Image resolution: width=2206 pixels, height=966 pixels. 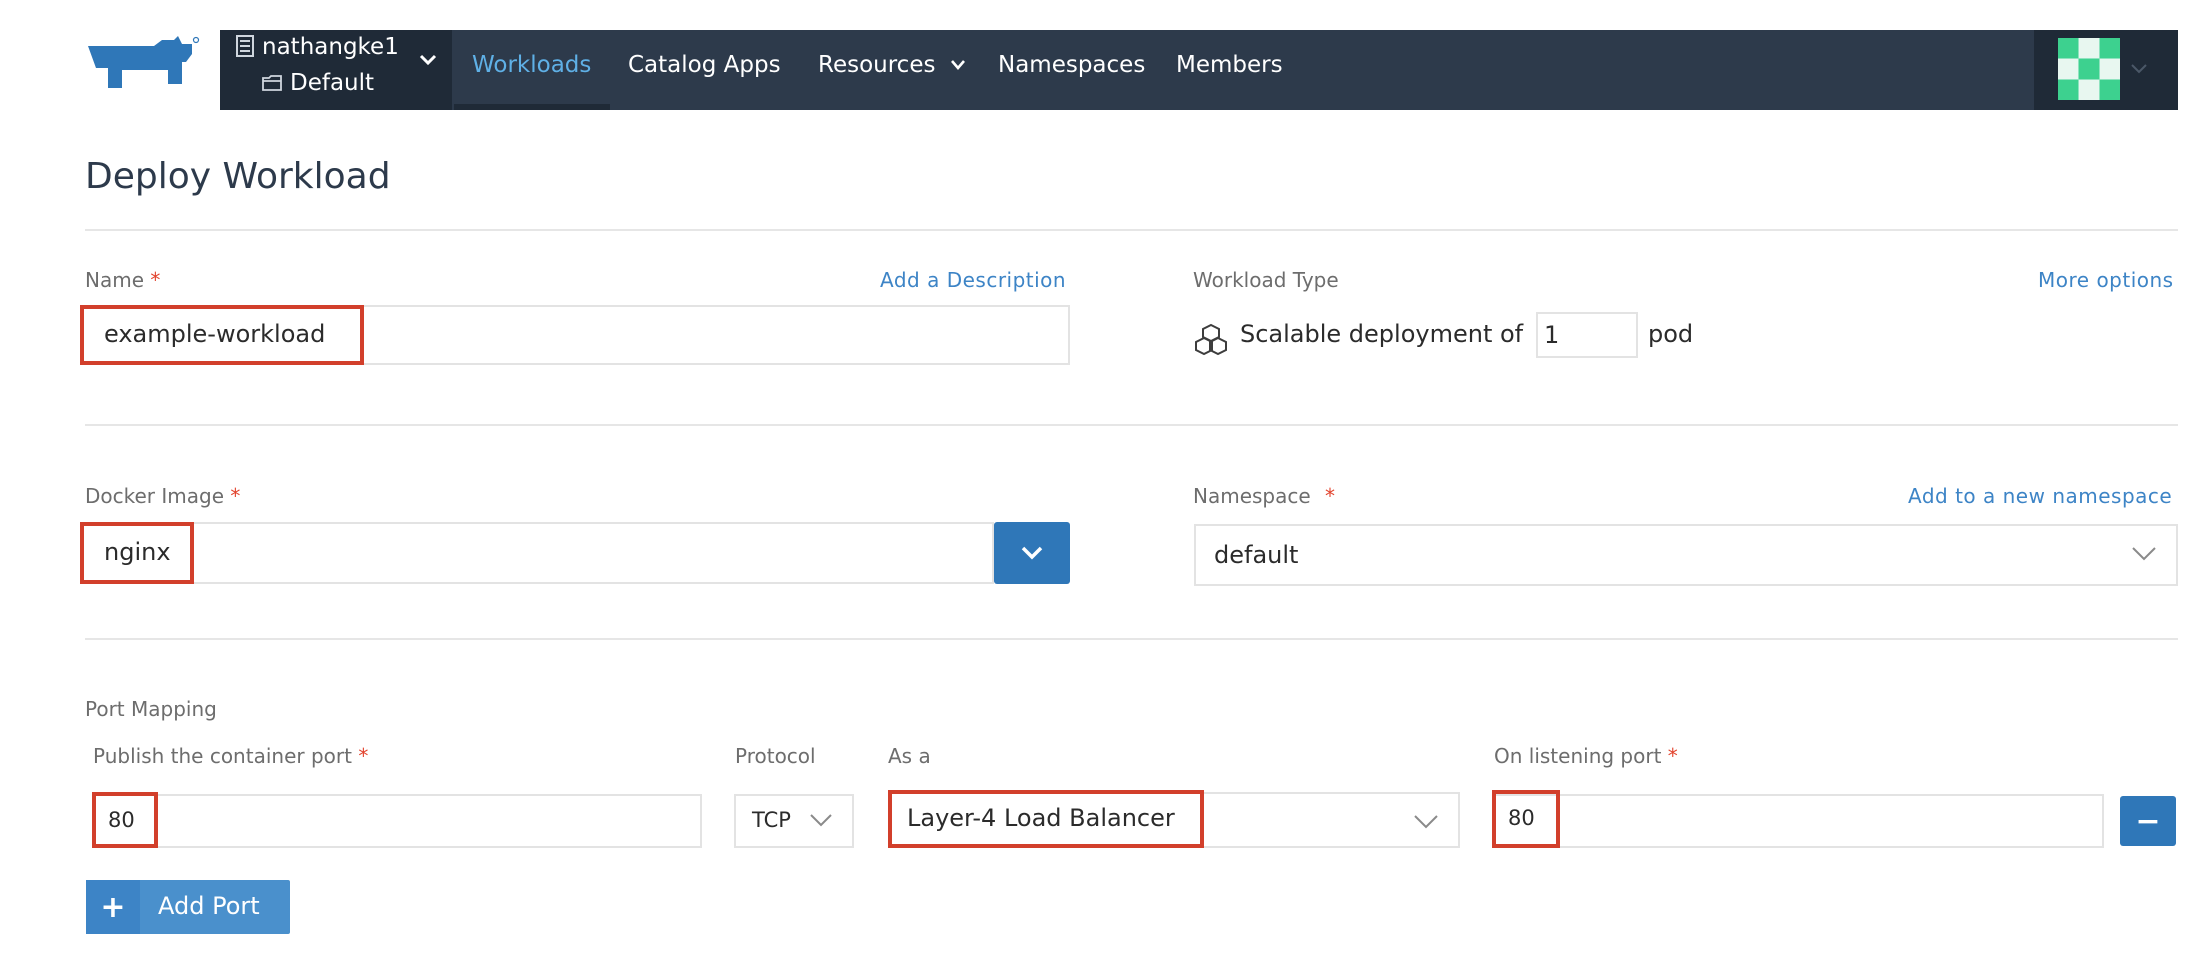 I want to click on nav-resources-label: Resources, so click(x=877, y=65).